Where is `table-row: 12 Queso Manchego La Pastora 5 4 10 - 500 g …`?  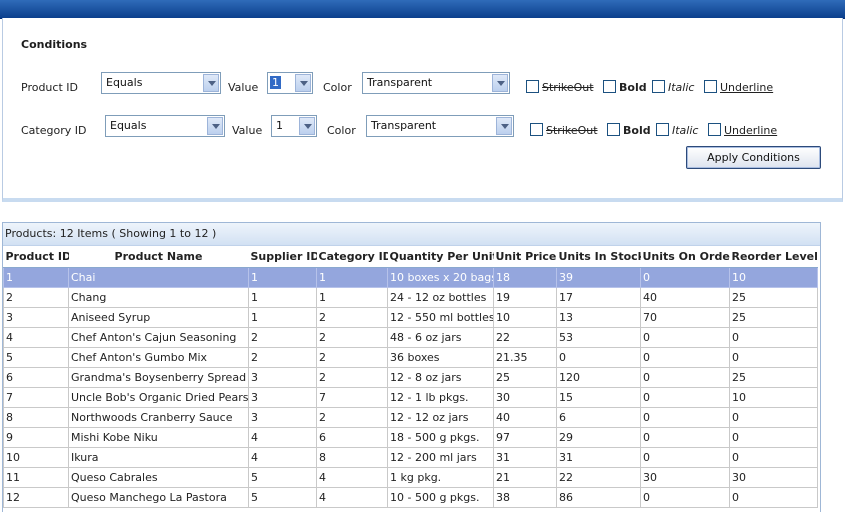 table-row: 12 Queso Manchego La Pastora 5 4 10 - 500 g … is located at coordinates (410, 497).